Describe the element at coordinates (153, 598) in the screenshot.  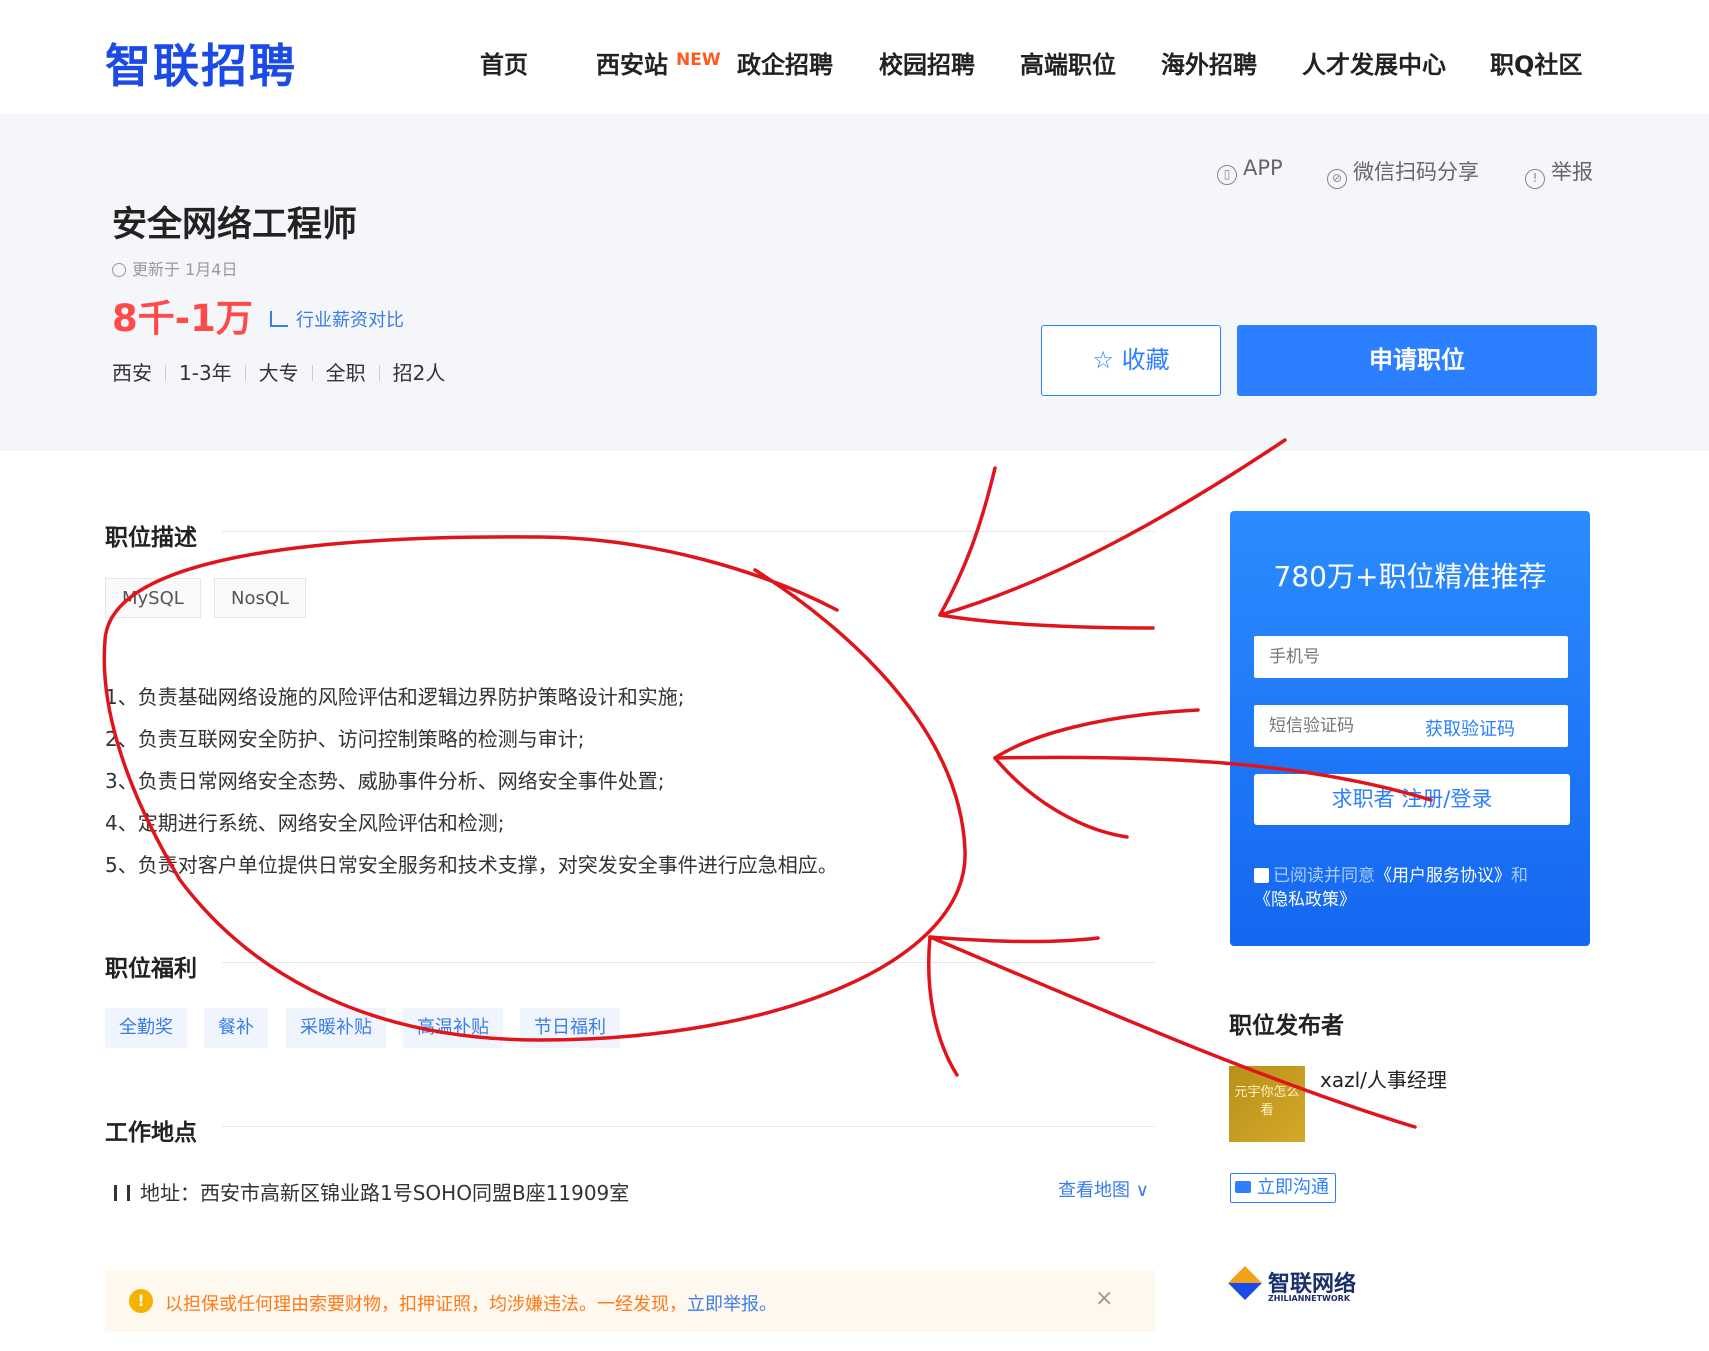
I see `skill-tag-mysql: MySQL` at that location.